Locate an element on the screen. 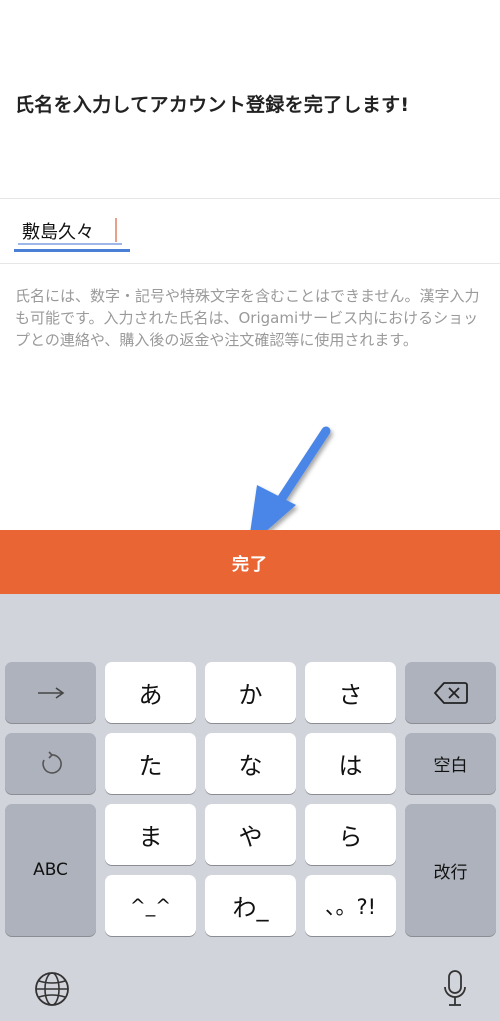 The width and height of the screenshot is (500, 1021). done-button: 完了 is located at coordinates (250, 562).